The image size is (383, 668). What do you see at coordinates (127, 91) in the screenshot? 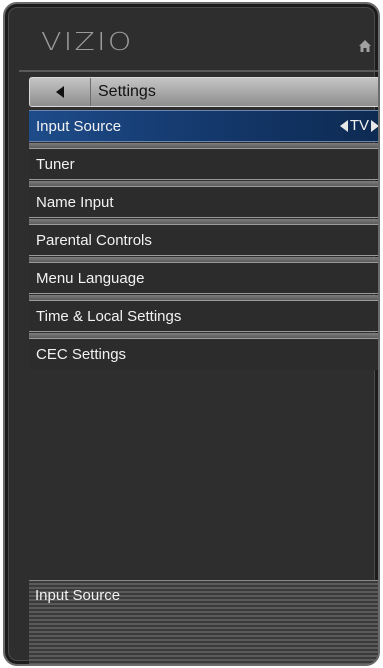
I see `menu-title: Settings` at bounding box center [127, 91].